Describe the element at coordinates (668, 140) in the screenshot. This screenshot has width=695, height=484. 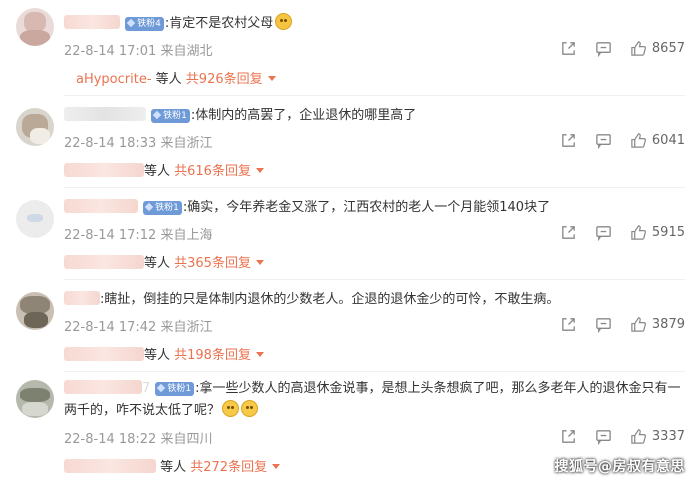
I see `like-count: 6041` at that location.